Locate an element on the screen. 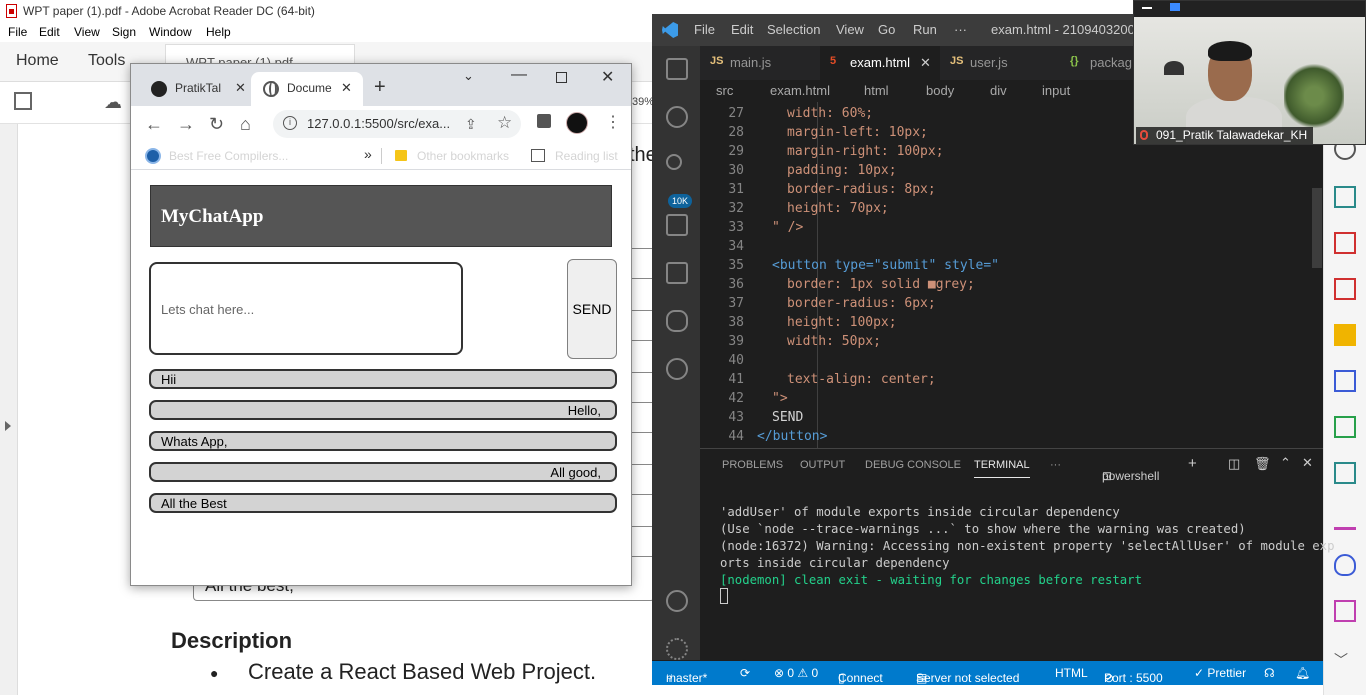 The width and height of the screenshot is (1366, 695). breadcrumb-item: src is located at coordinates (724, 90).